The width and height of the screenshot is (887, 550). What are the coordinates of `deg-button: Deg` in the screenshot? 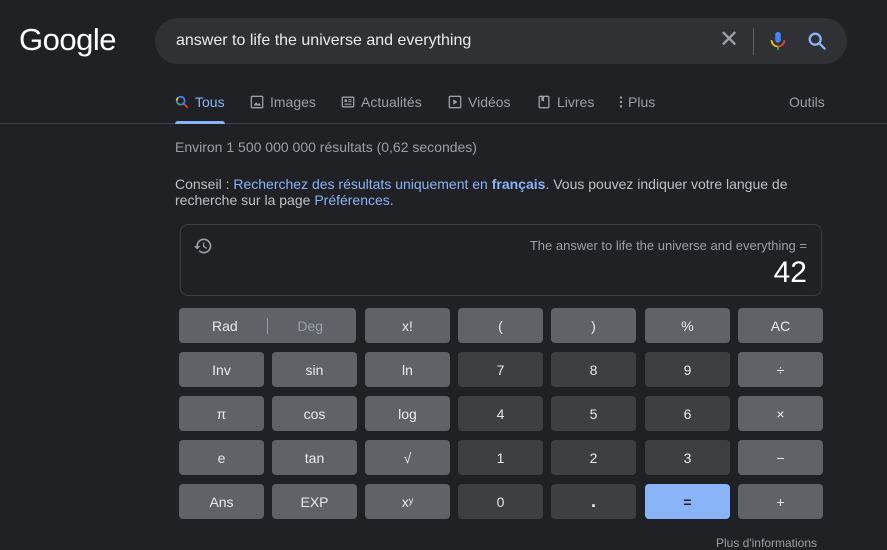 It's located at (310, 326).